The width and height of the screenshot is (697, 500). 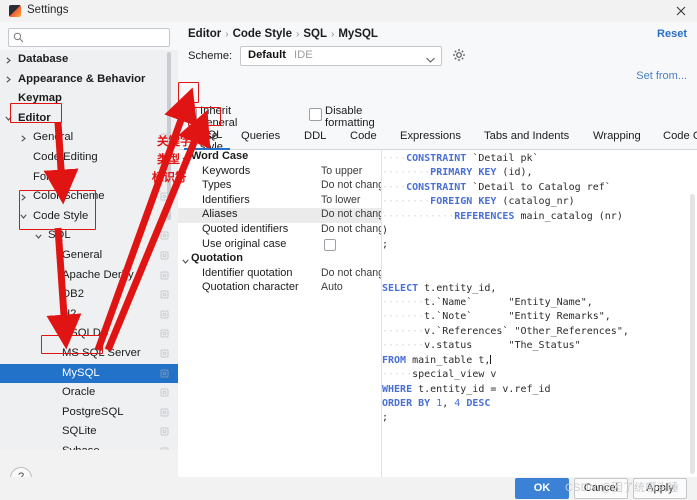 What do you see at coordinates (89, 217) in the screenshot?
I see `sidebar-item-code-style: Code Style` at bounding box center [89, 217].